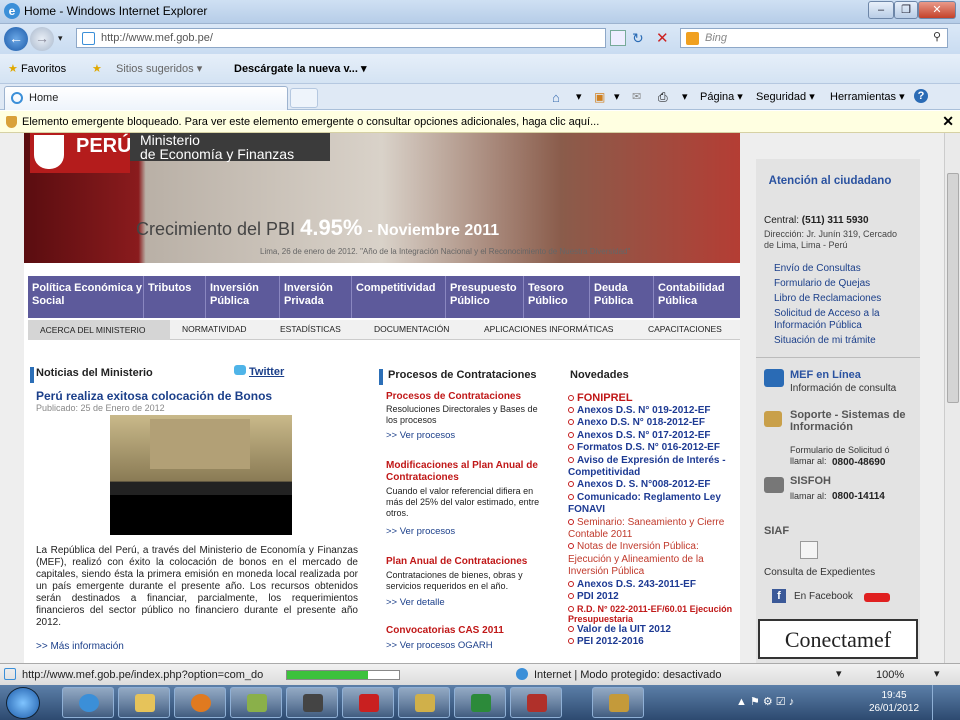  What do you see at coordinates (556, 97) in the screenshot?
I see `home-icon: ⌂` at bounding box center [556, 97].